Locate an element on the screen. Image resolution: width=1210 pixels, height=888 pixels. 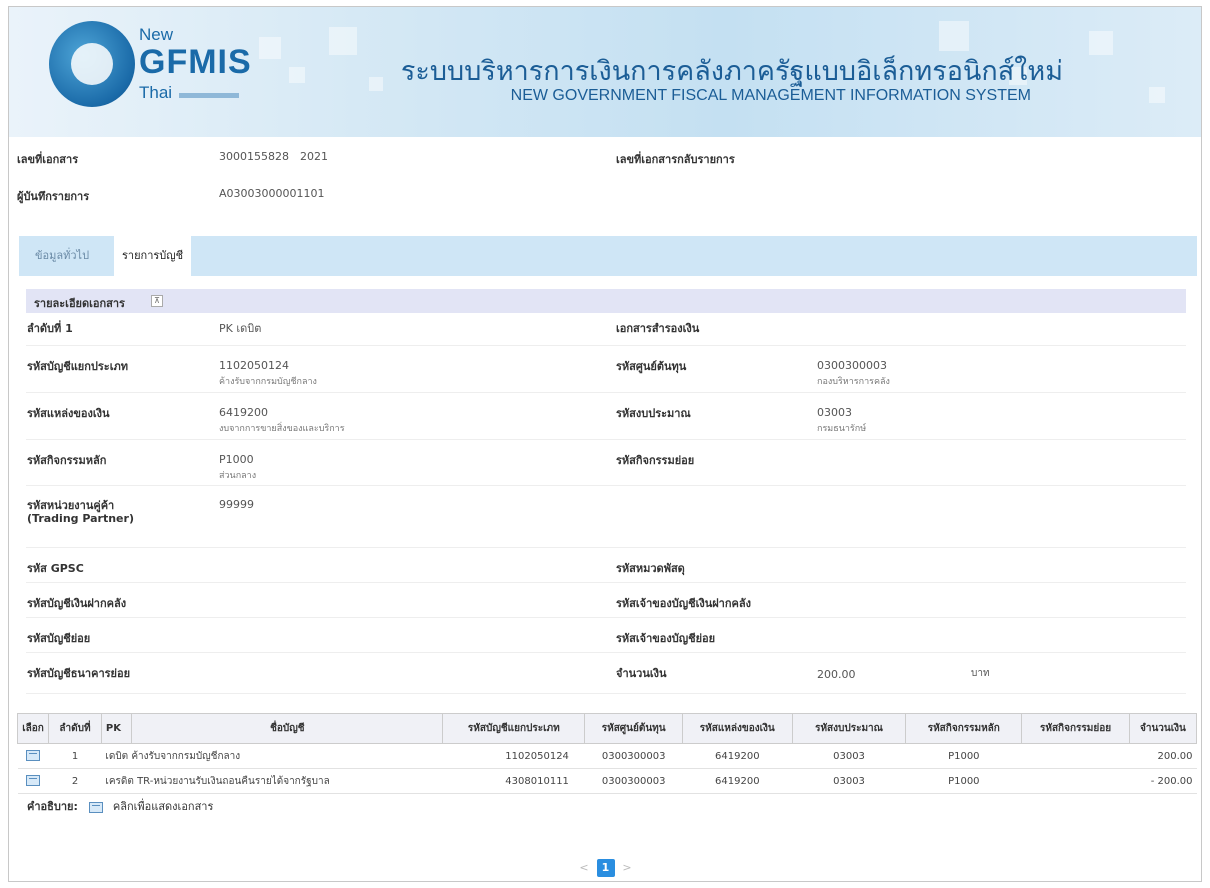
row-gl-code: 4308010111 is located at coordinates (513, 781).